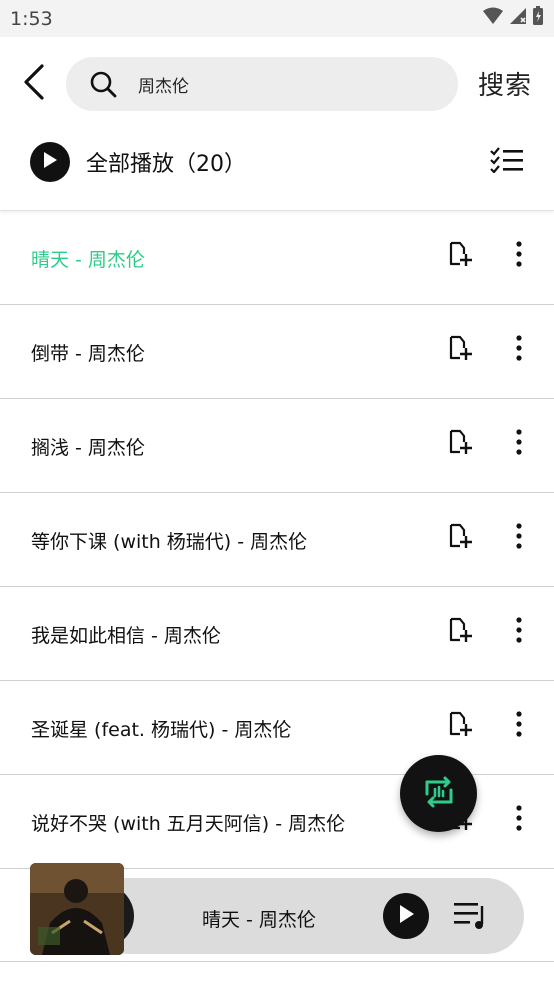  I want to click on song-title: 搁浅 - 周杰伦, so click(88, 446).